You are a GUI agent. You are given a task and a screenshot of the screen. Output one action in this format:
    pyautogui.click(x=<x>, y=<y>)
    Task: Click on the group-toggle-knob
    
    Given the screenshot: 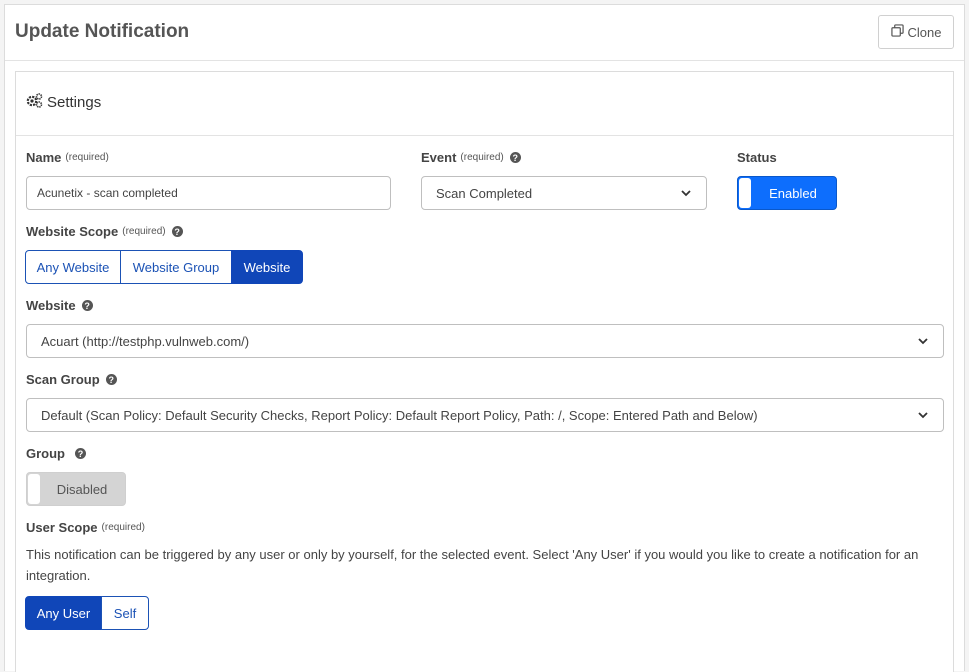 What is the action you would take?
    pyautogui.click(x=34, y=489)
    